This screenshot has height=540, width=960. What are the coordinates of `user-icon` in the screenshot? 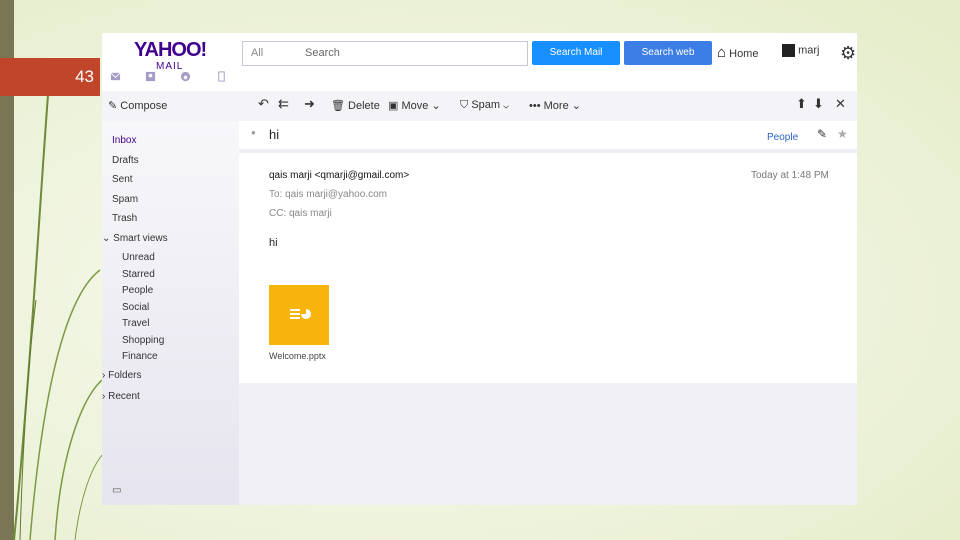 It's located at (788, 50).